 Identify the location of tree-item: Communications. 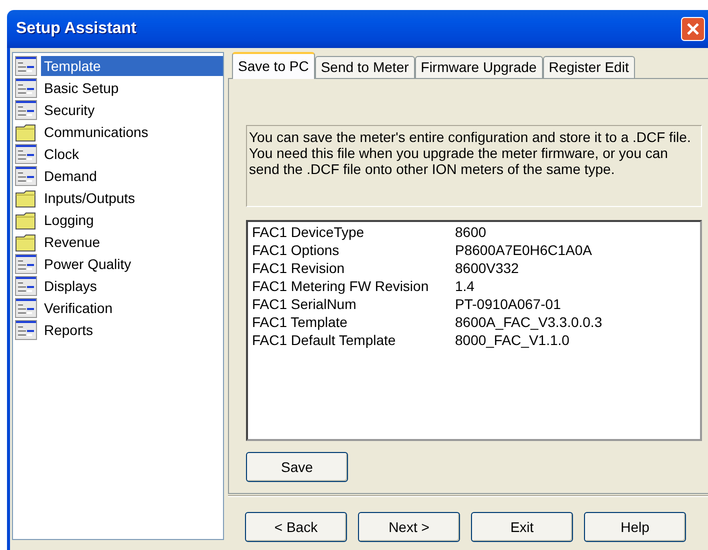
(132, 132).